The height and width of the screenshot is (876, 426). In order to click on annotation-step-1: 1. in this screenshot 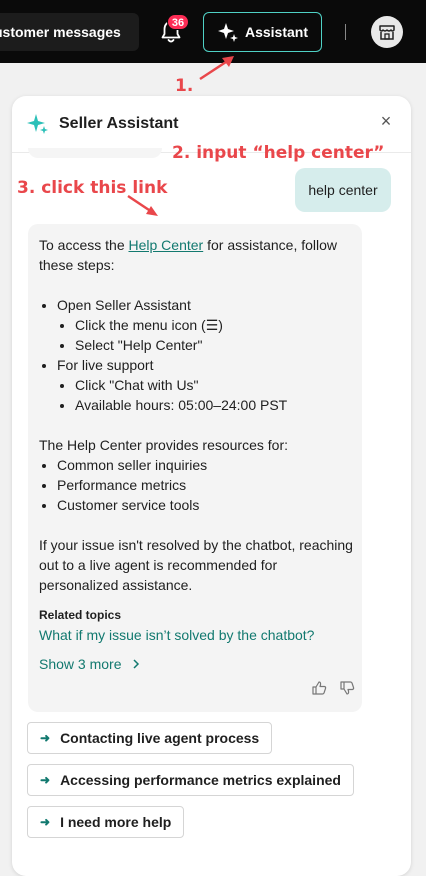, I will do `click(184, 86)`.